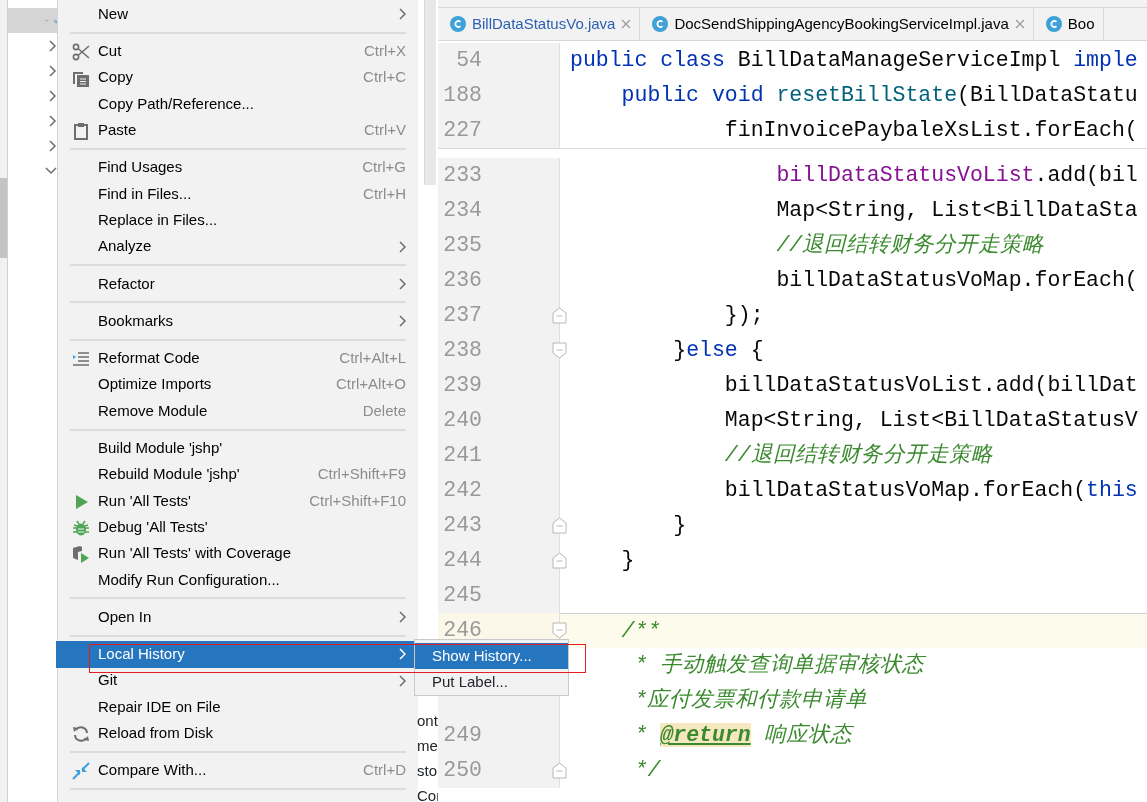  What do you see at coordinates (462, 281) in the screenshot?
I see `line-number: 236` at bounding box center [462, 281].